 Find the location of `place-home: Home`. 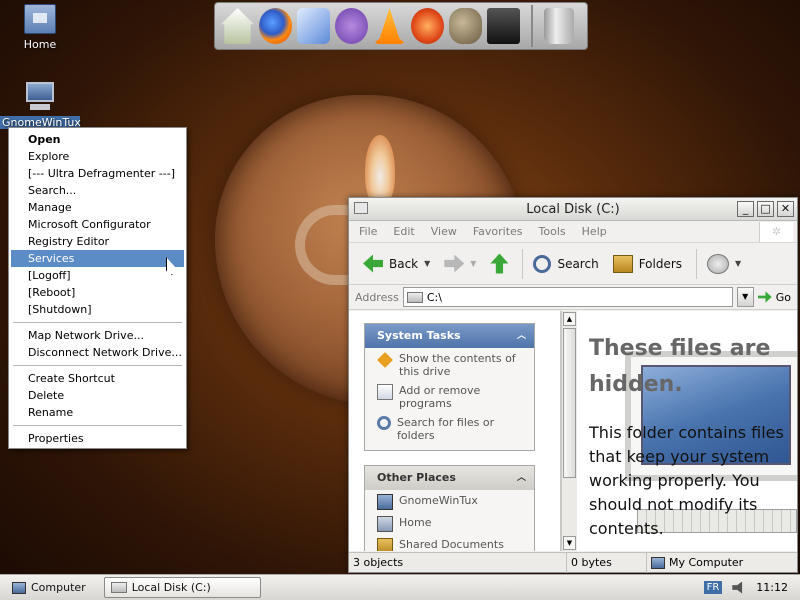

place-home: Home is located at coordinates (449, 523).